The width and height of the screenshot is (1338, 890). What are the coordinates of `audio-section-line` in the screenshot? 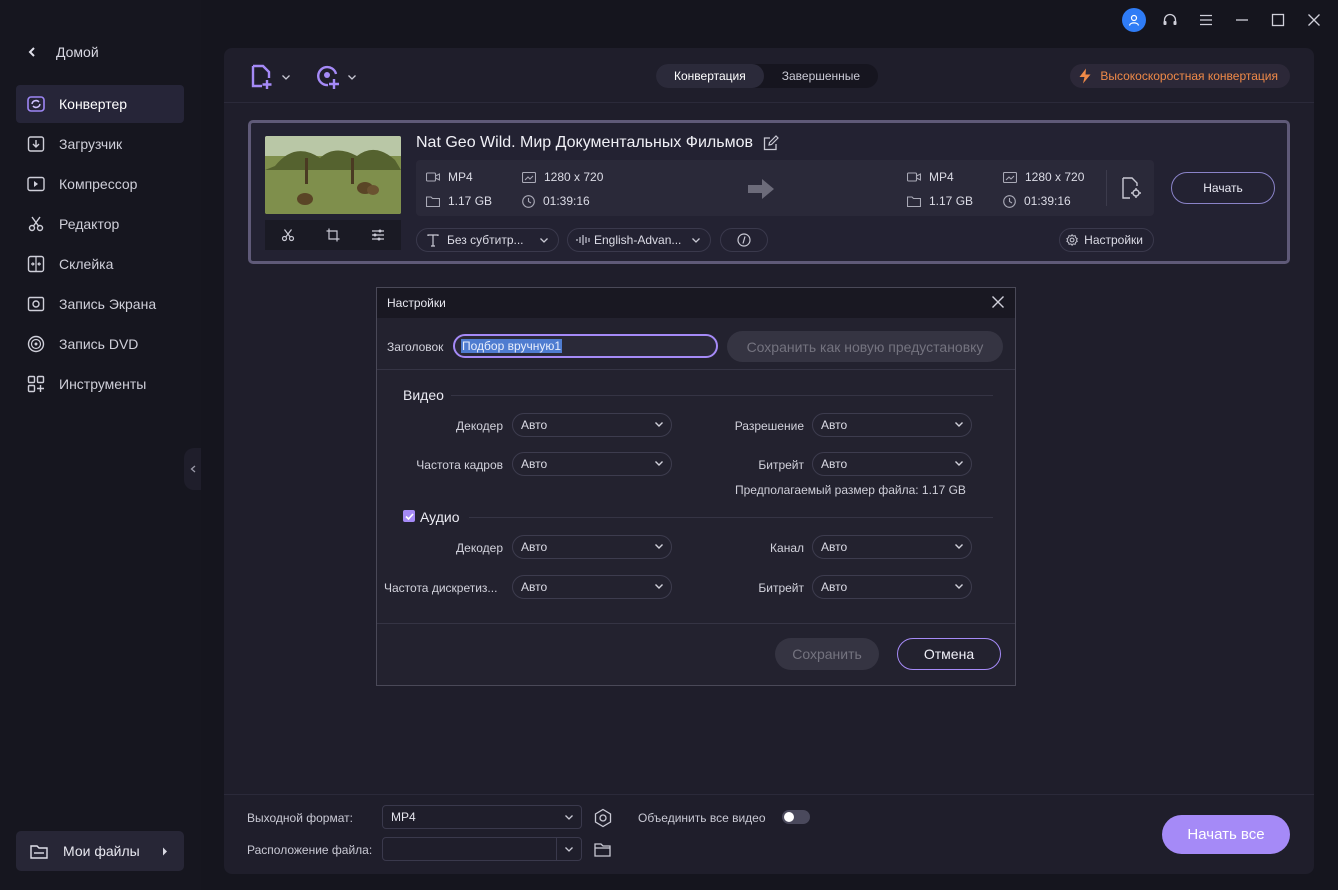 It's located at (731, 517).